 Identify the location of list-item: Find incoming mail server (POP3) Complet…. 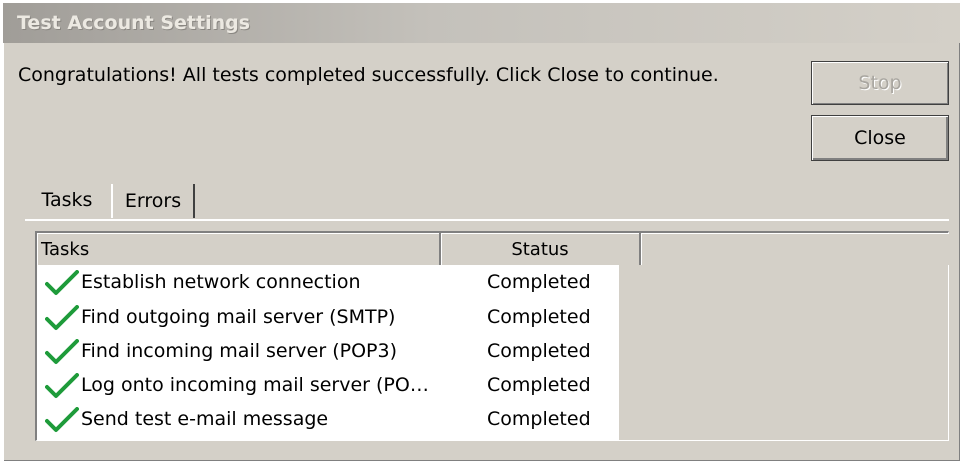
(328, 351).